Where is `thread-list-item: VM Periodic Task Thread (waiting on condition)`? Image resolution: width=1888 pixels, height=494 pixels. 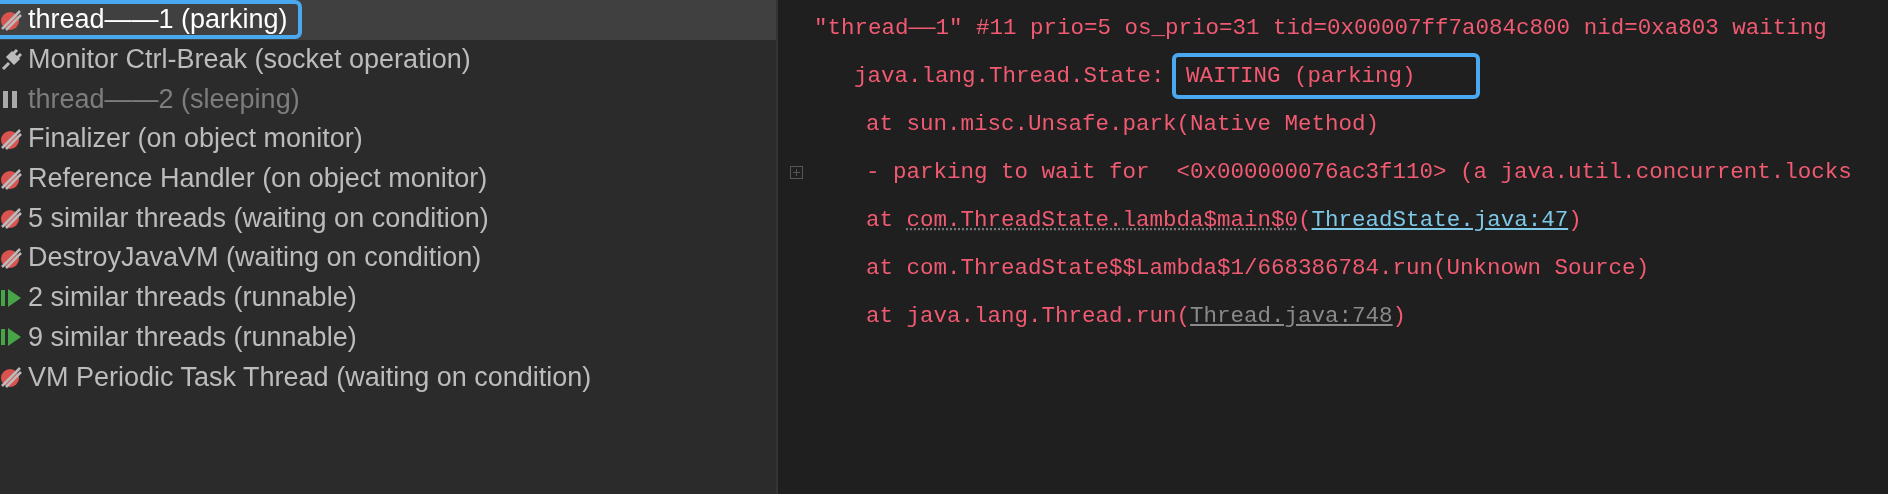
thread-list-item: VM Periodic Task Thread (waiting on condition) is located at coordinates (388, 377).